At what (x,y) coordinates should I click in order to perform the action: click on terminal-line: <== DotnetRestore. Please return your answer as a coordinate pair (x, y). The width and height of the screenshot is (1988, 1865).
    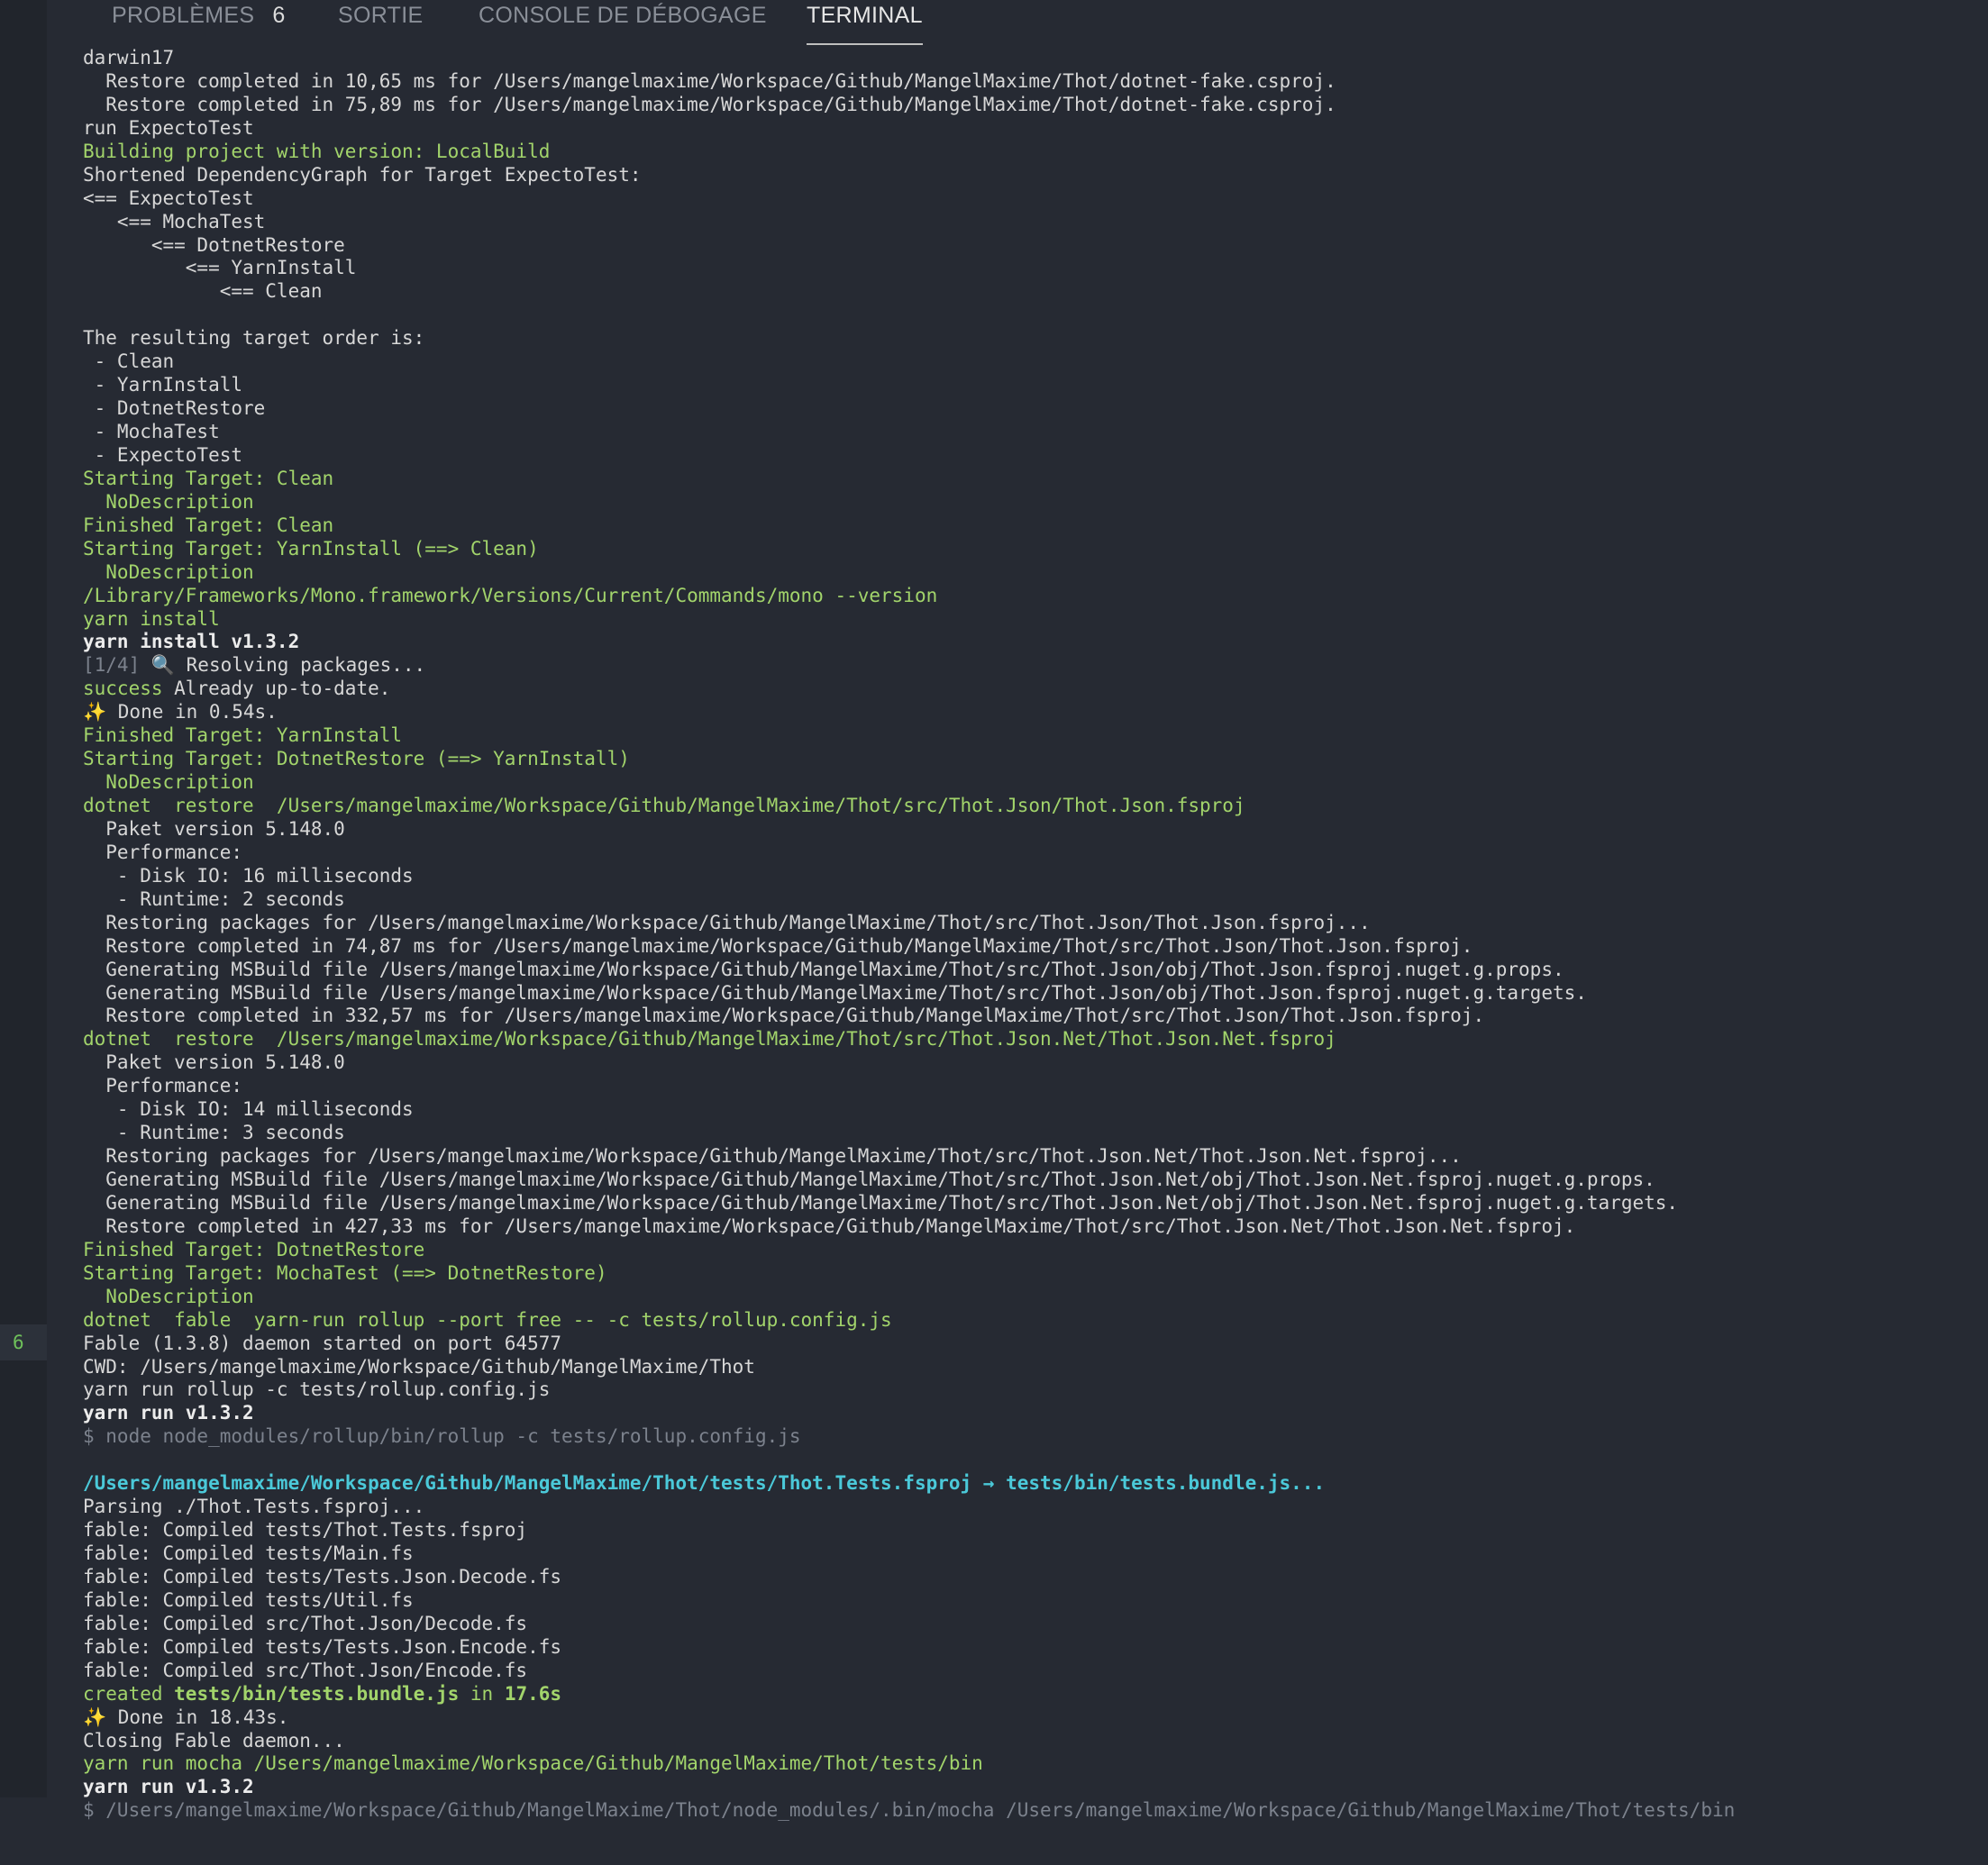
    Looking at the image, I should click on (1029, 246).